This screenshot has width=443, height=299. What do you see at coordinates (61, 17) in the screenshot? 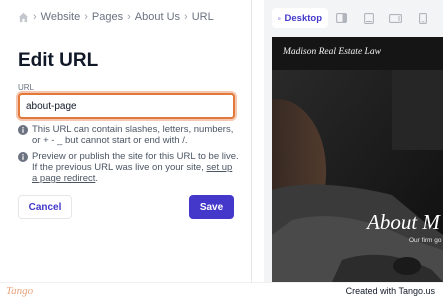
I see `breadcrumb-item-website: Website` at bounding box center [61, 17].